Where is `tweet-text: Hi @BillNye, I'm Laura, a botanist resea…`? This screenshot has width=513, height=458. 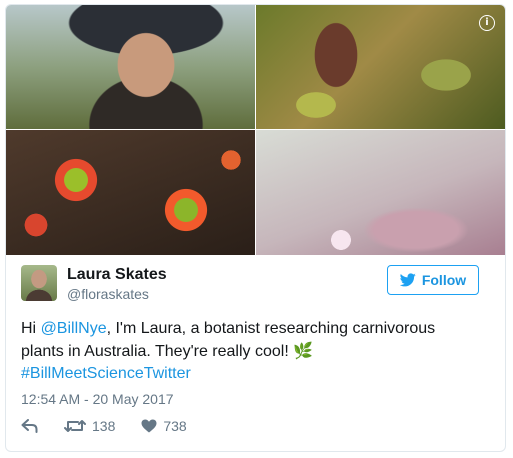
tweet-text: Hi @BillNye, I'm Laura, a botanist resea… is located at coordinates (251, 351).